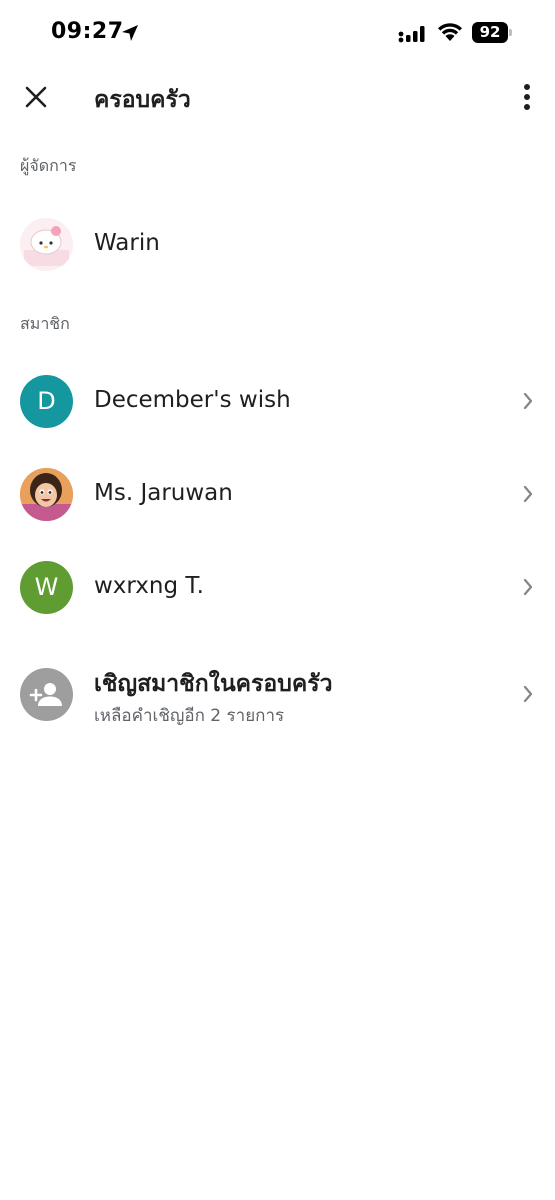  What do you see at coordinates (127, 243) in the screenshot?
I see `manager-name: Warin` at bounding box center [127, 243].